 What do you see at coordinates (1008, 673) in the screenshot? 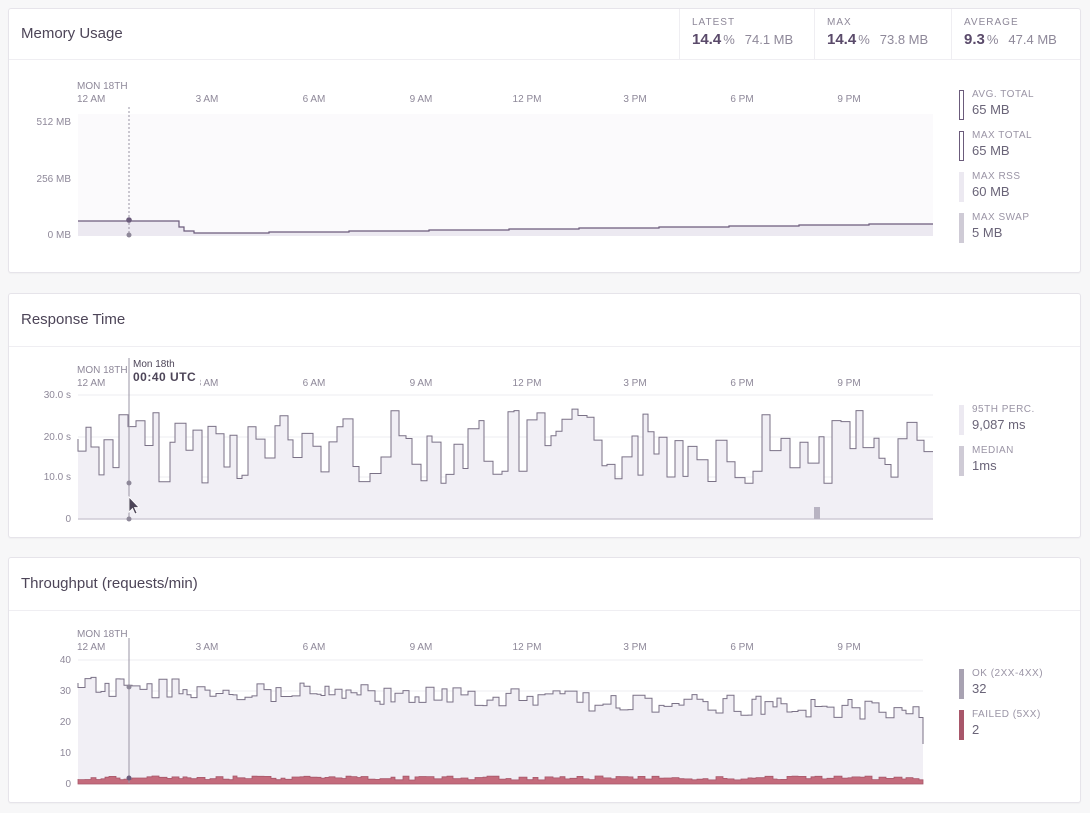
I see `legend-ok-label: OK (2XX-4XX)` at bounding box center [1008, 673].